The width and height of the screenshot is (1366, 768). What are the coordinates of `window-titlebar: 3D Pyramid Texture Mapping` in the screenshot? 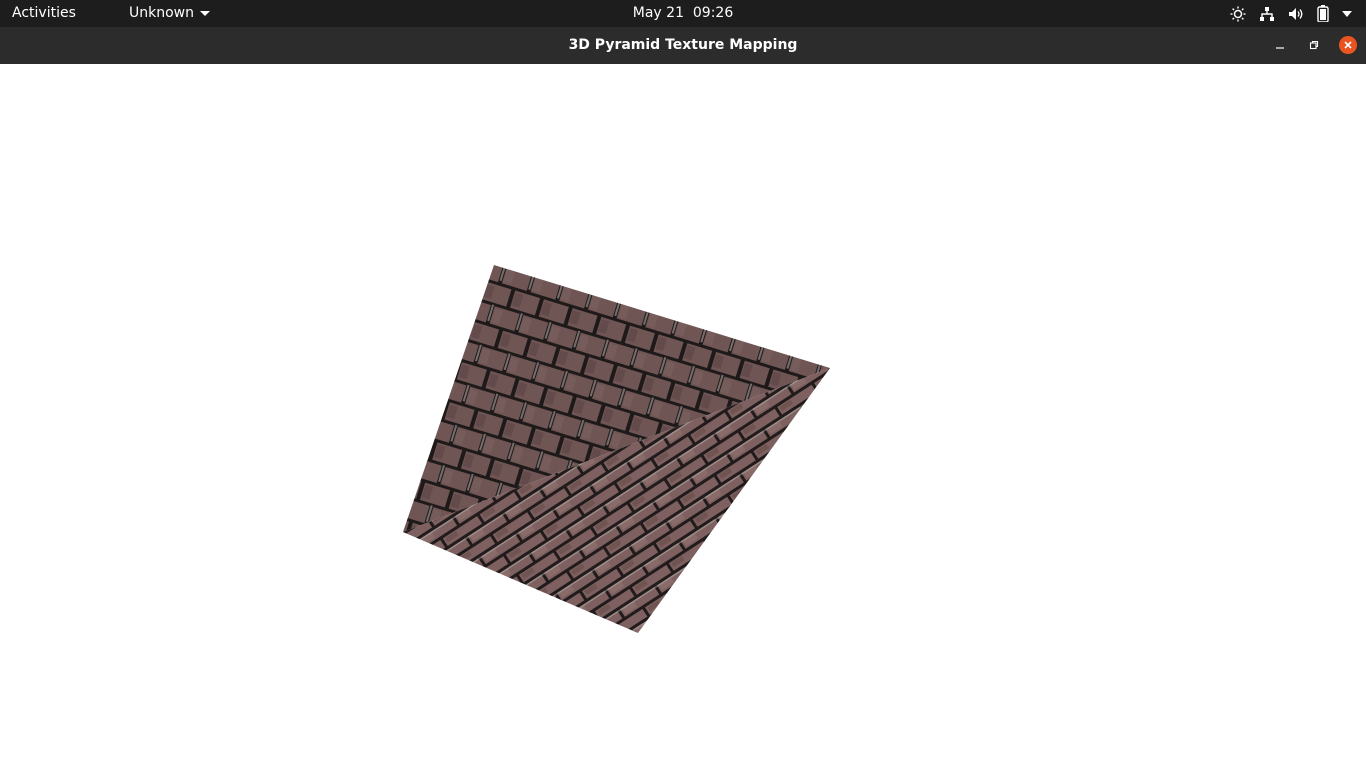 It's located at (683, 45).